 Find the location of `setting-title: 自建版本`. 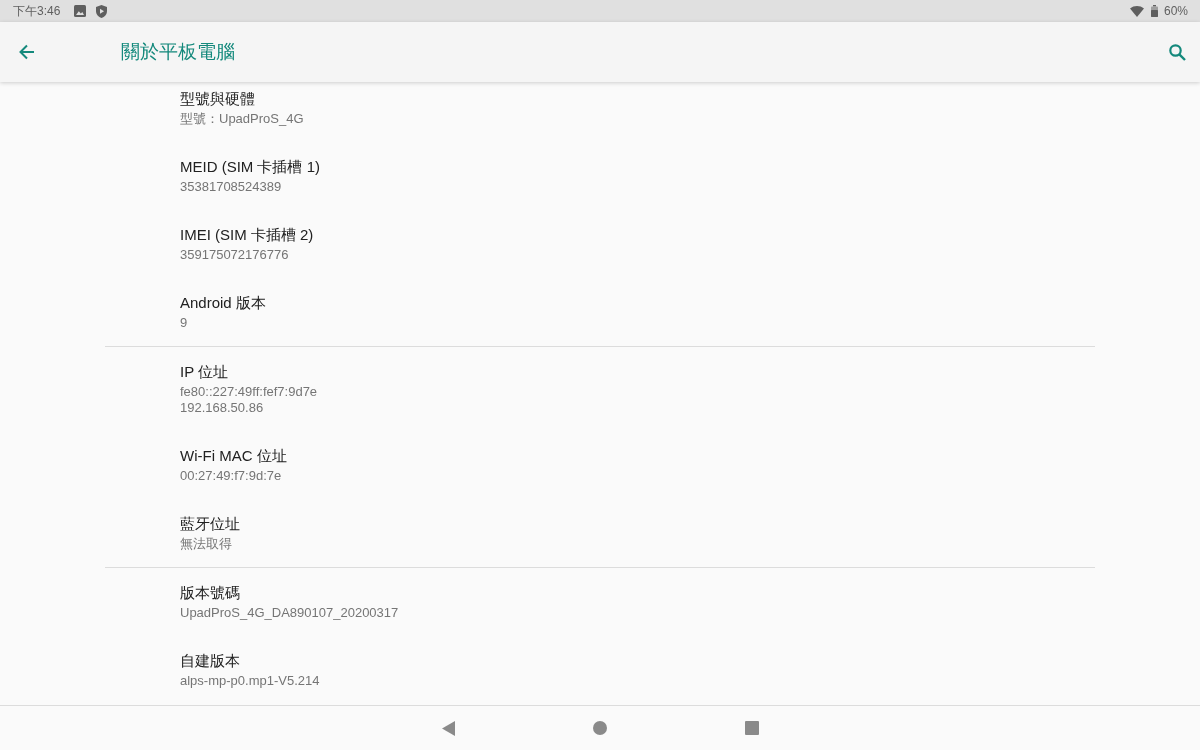

setting-title: 自建版本 is located at coordinates (210, 661).